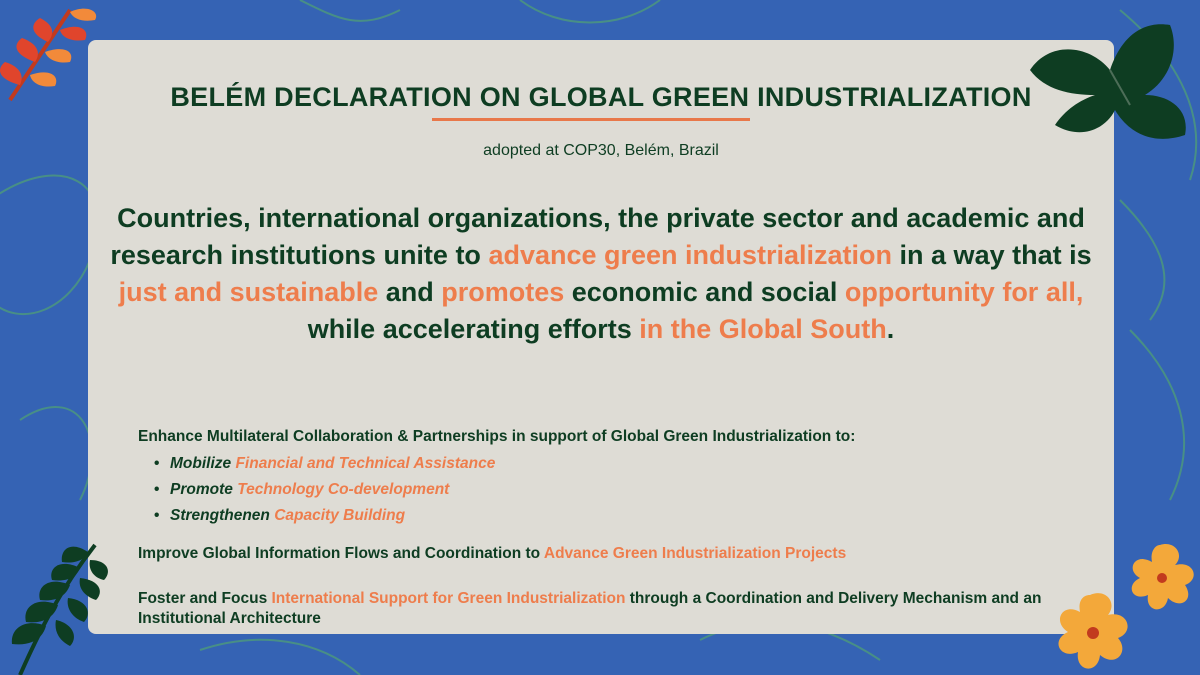 This screenshot has width=1200, height=675. I want to click on lead-highlight: opportunity for all,, so click(964, 292).